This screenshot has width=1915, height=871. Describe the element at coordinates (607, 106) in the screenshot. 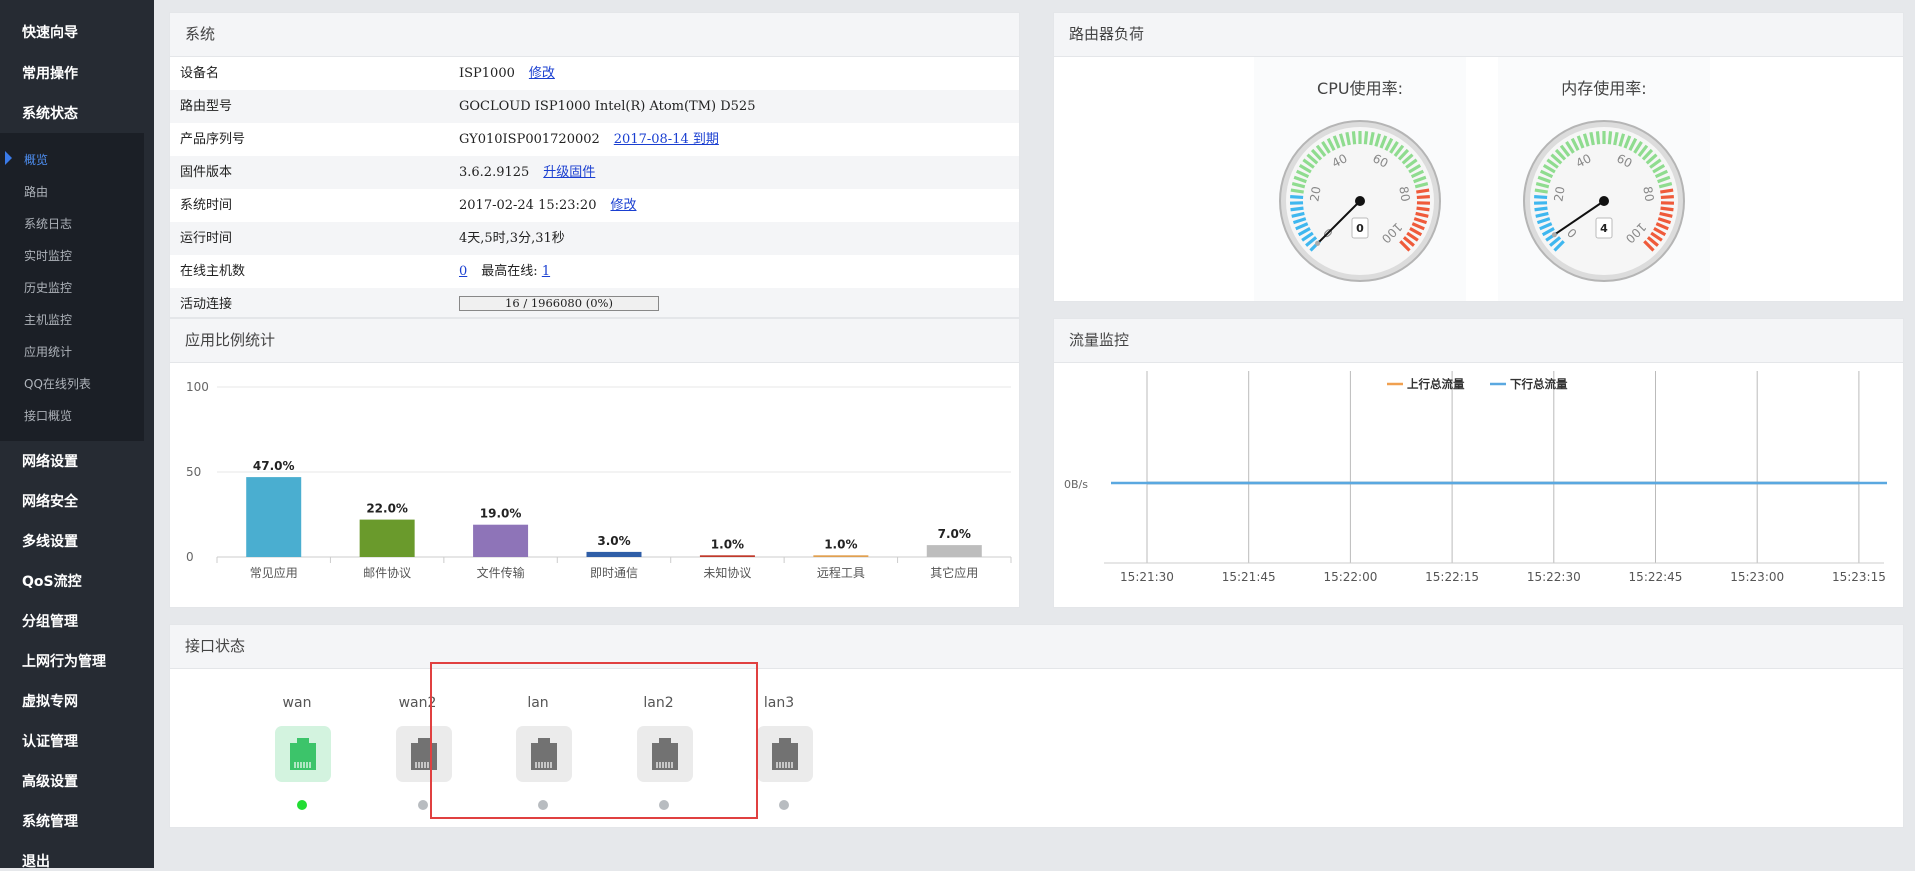

I see `model-value: GOCLOUD ISP1000 Intel(R) Atom(TM) D525` at that location.